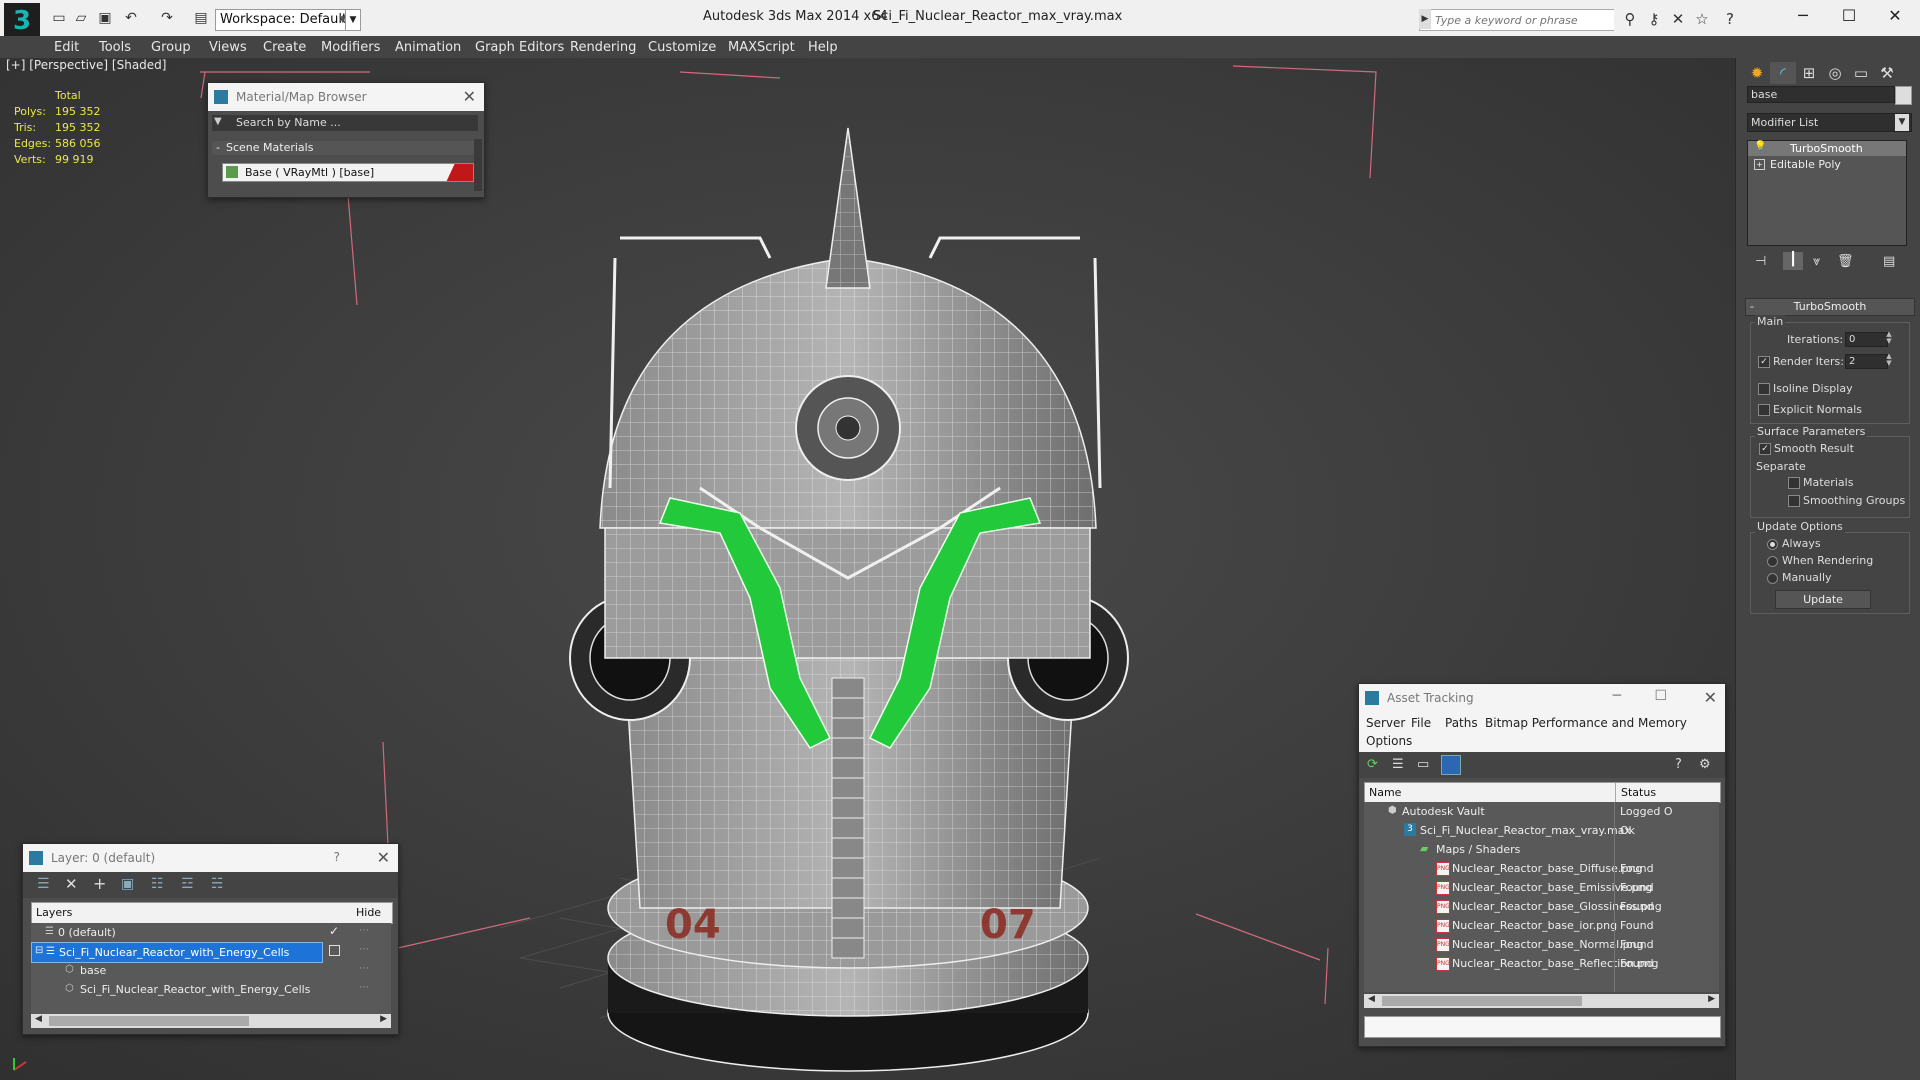 The width and height of the screenshot is (1920, 1080). What do you see at coordinates (218, 121) in the screenshot?
I see `filter-icon: ▼` at bounding box center [218, 121].